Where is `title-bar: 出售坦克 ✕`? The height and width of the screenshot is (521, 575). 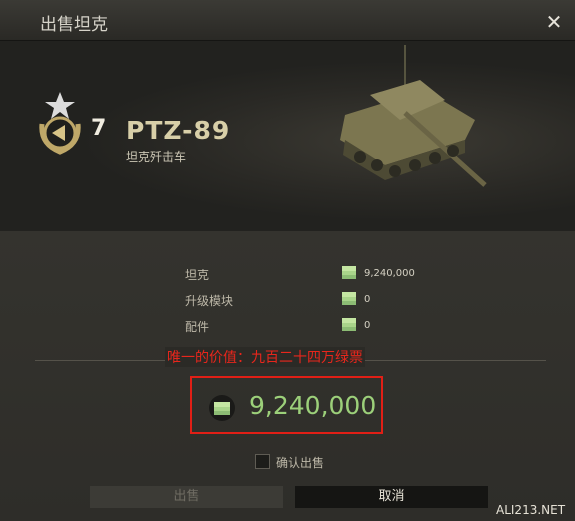
title-bar: 出售坦克 ✕ is located at coordinates (287, 20).